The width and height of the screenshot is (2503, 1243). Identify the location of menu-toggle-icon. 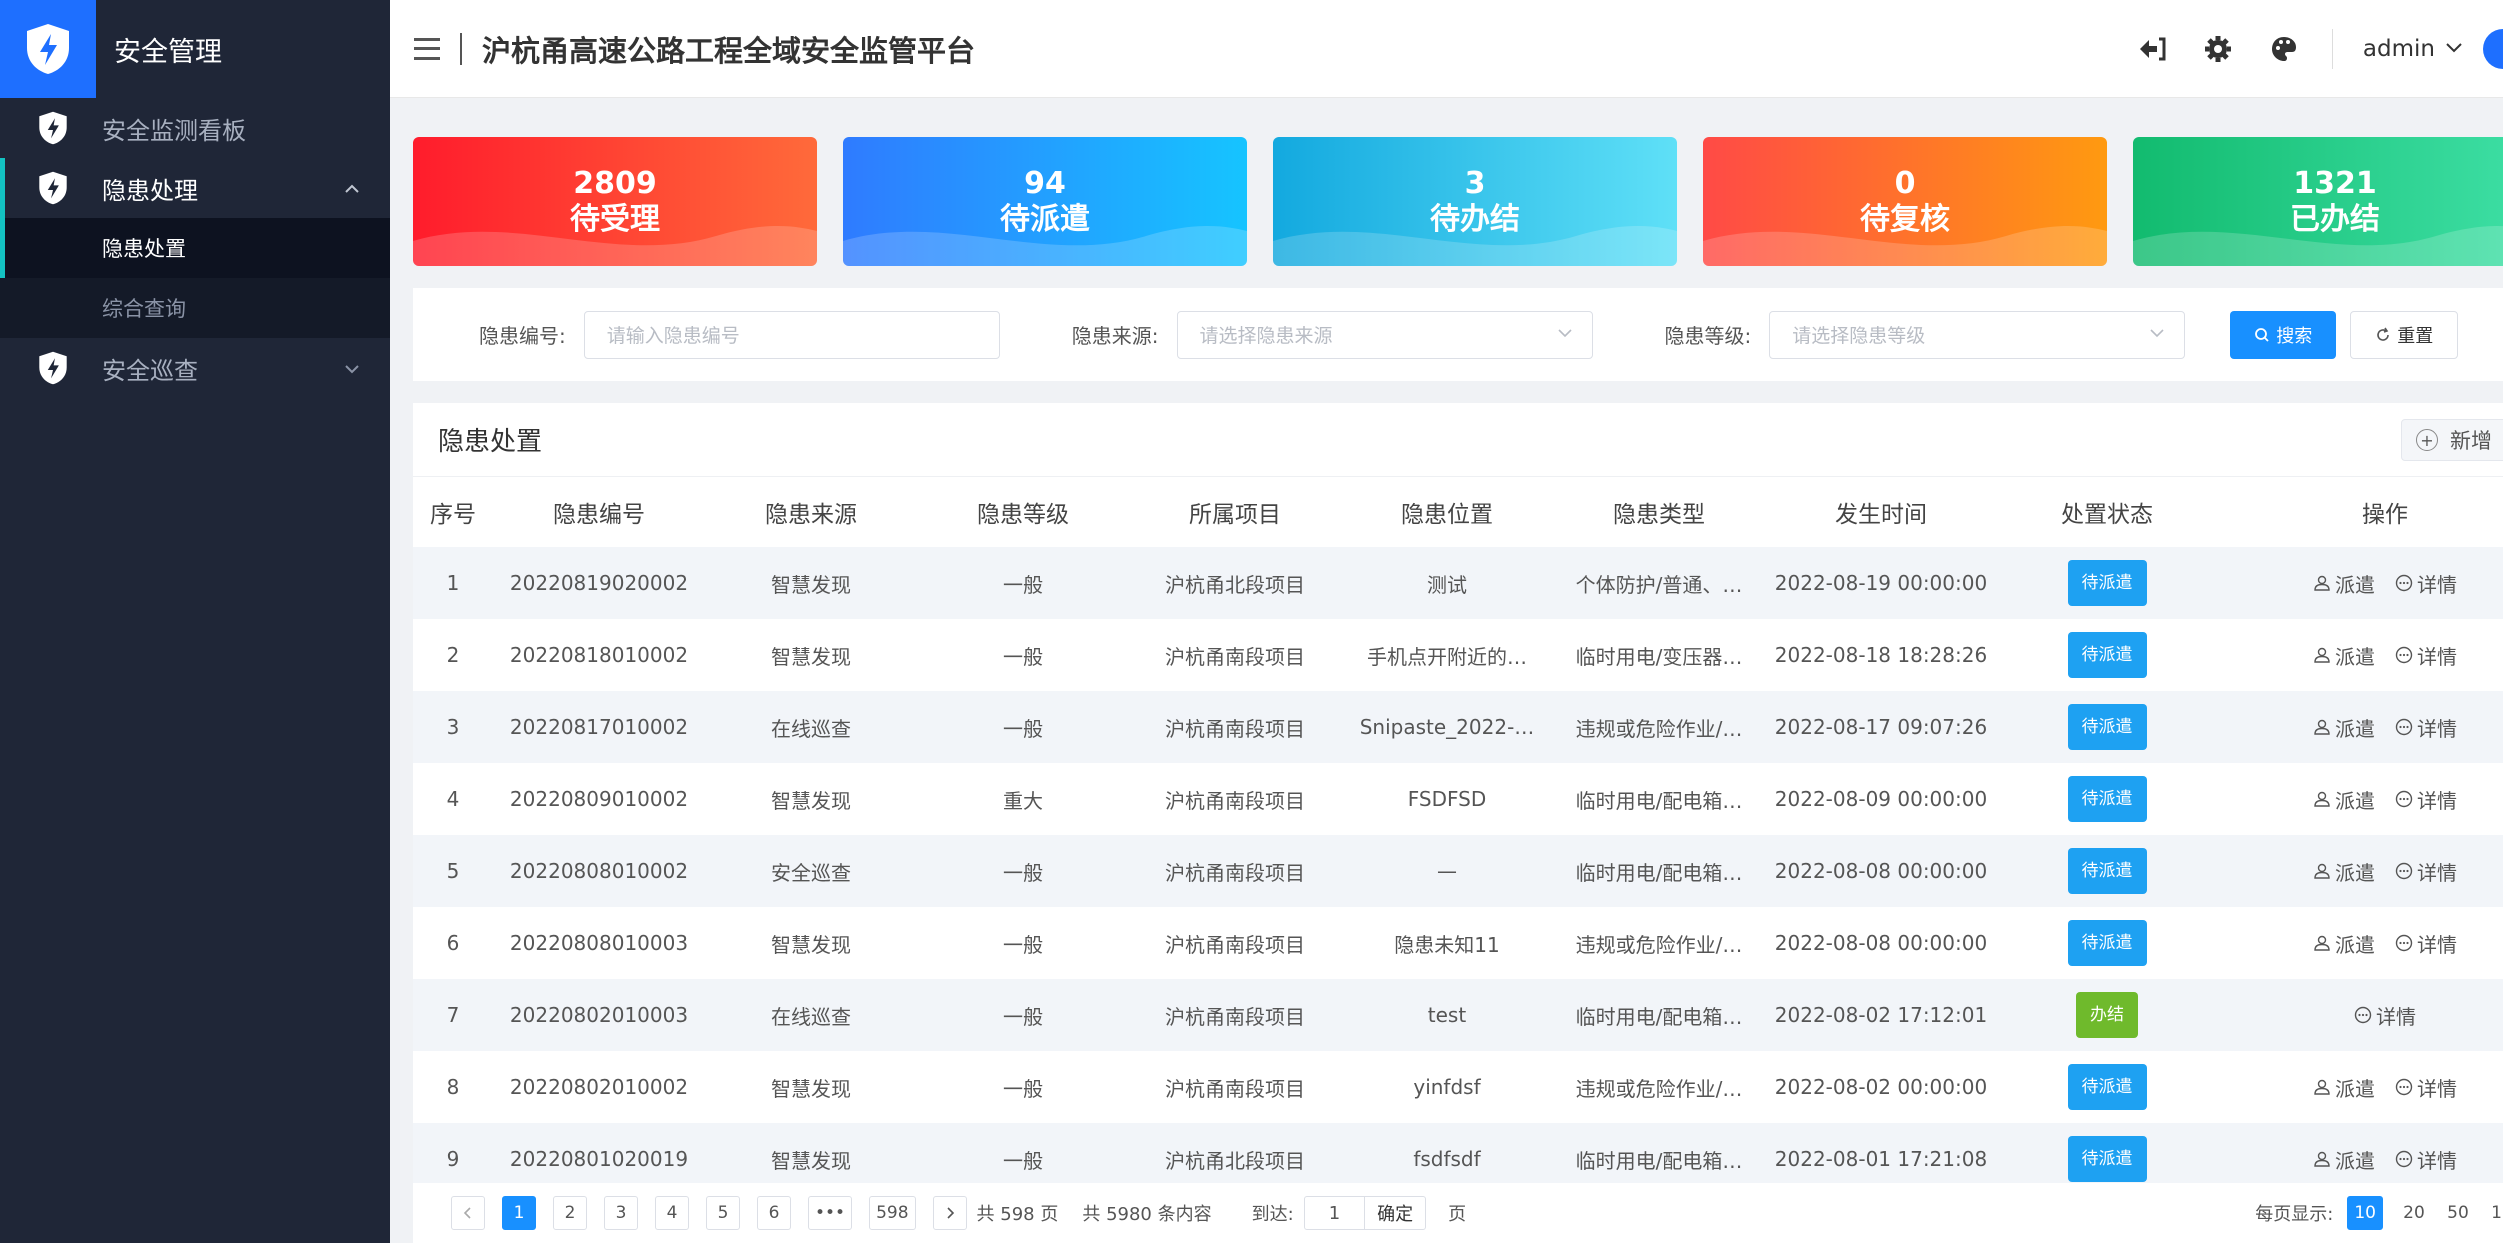
(427, 48).